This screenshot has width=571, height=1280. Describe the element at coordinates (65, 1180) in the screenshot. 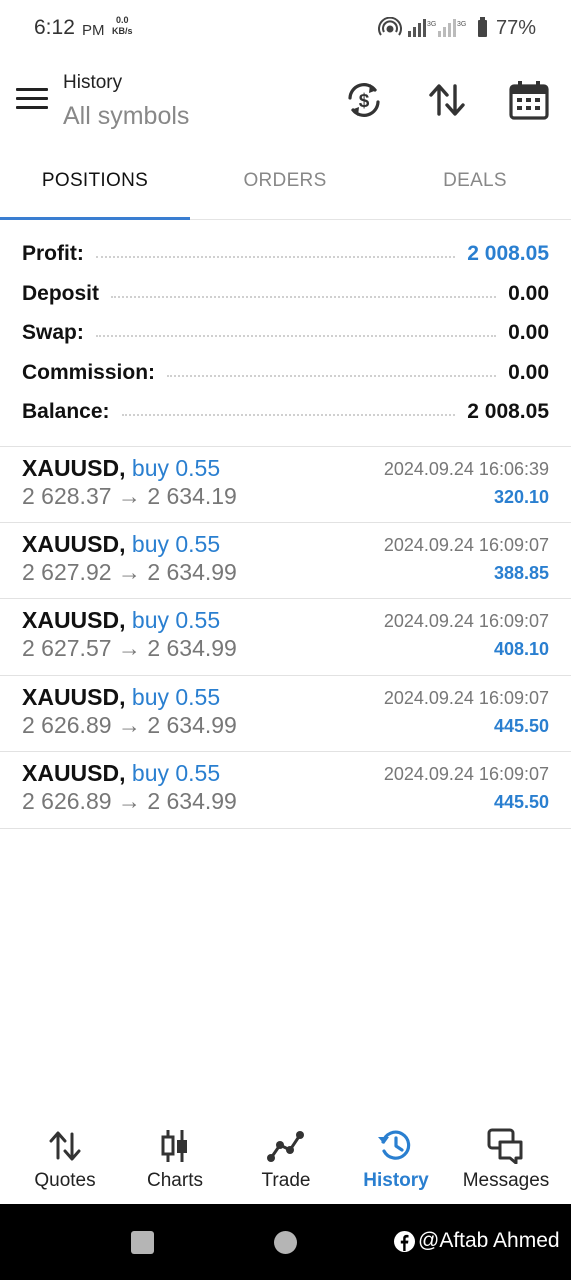

I see `nav-label: Quotes` at that location.